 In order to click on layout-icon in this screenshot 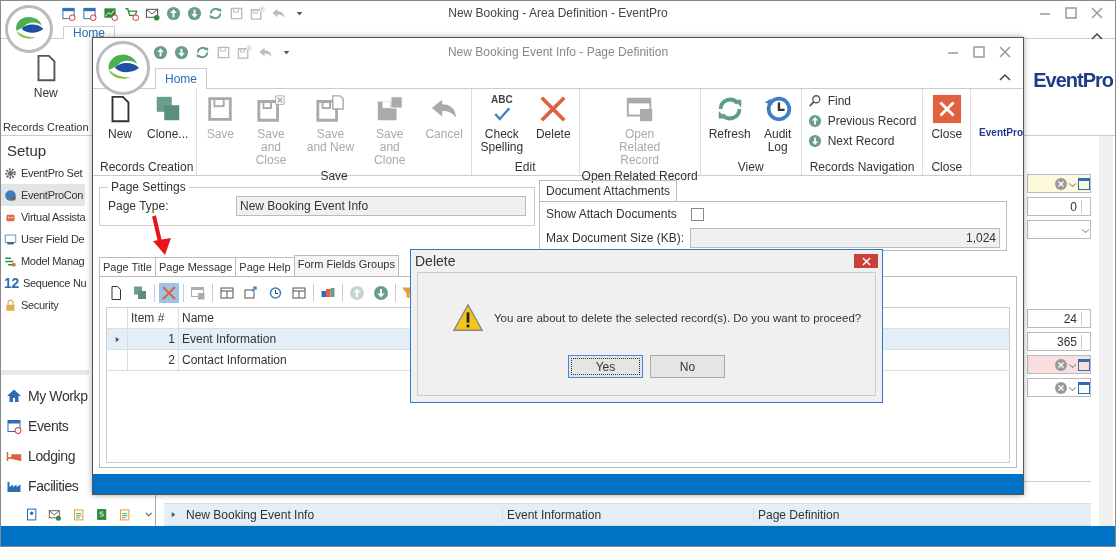, I will do `click(299, 293)`.